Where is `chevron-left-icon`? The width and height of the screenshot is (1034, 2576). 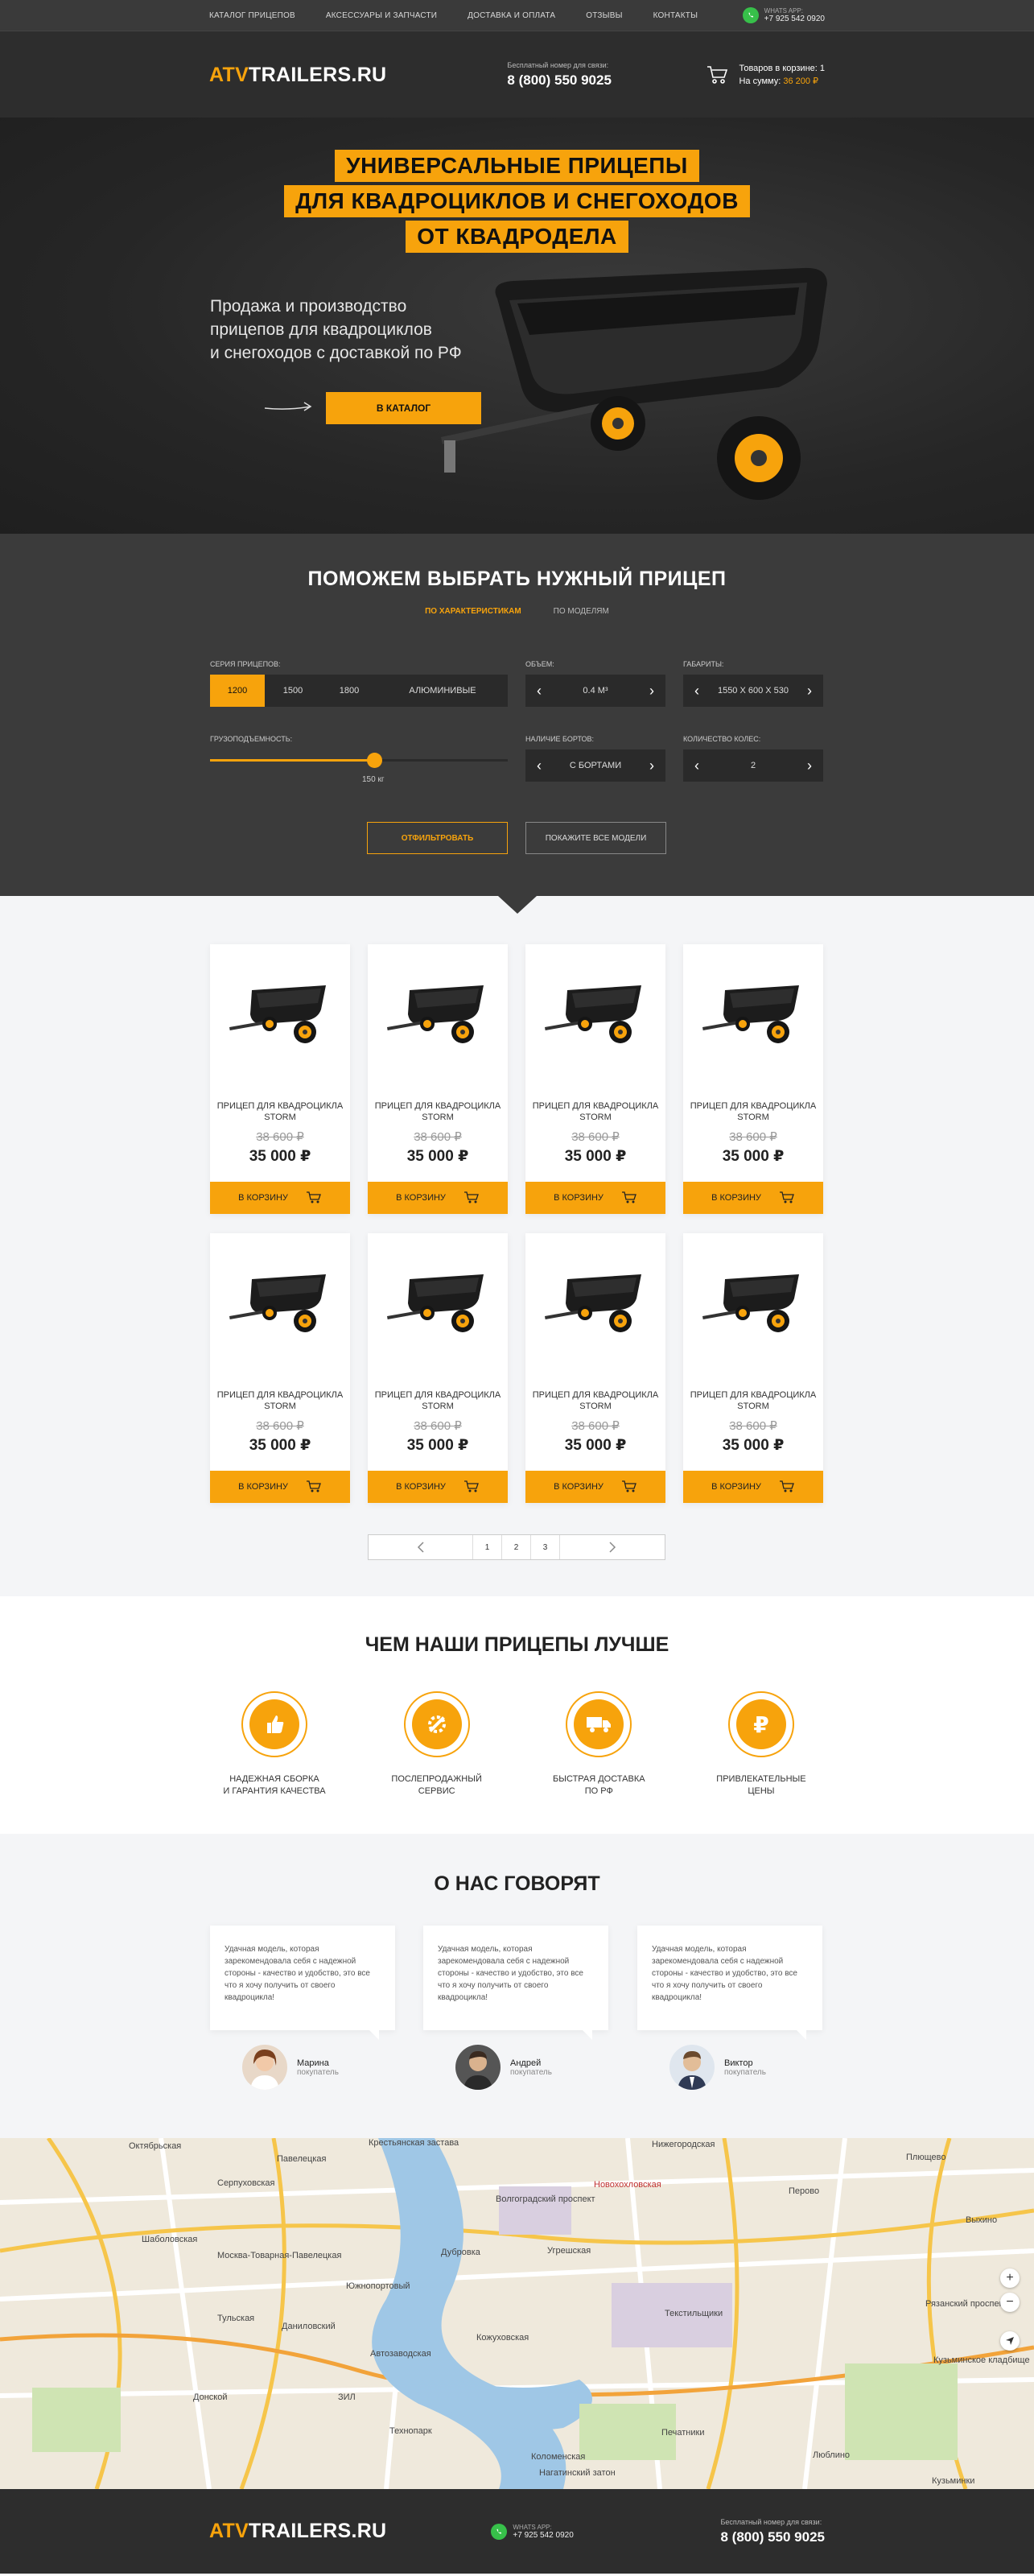 chevron-left-icon is located at coordinates (421, 1547).